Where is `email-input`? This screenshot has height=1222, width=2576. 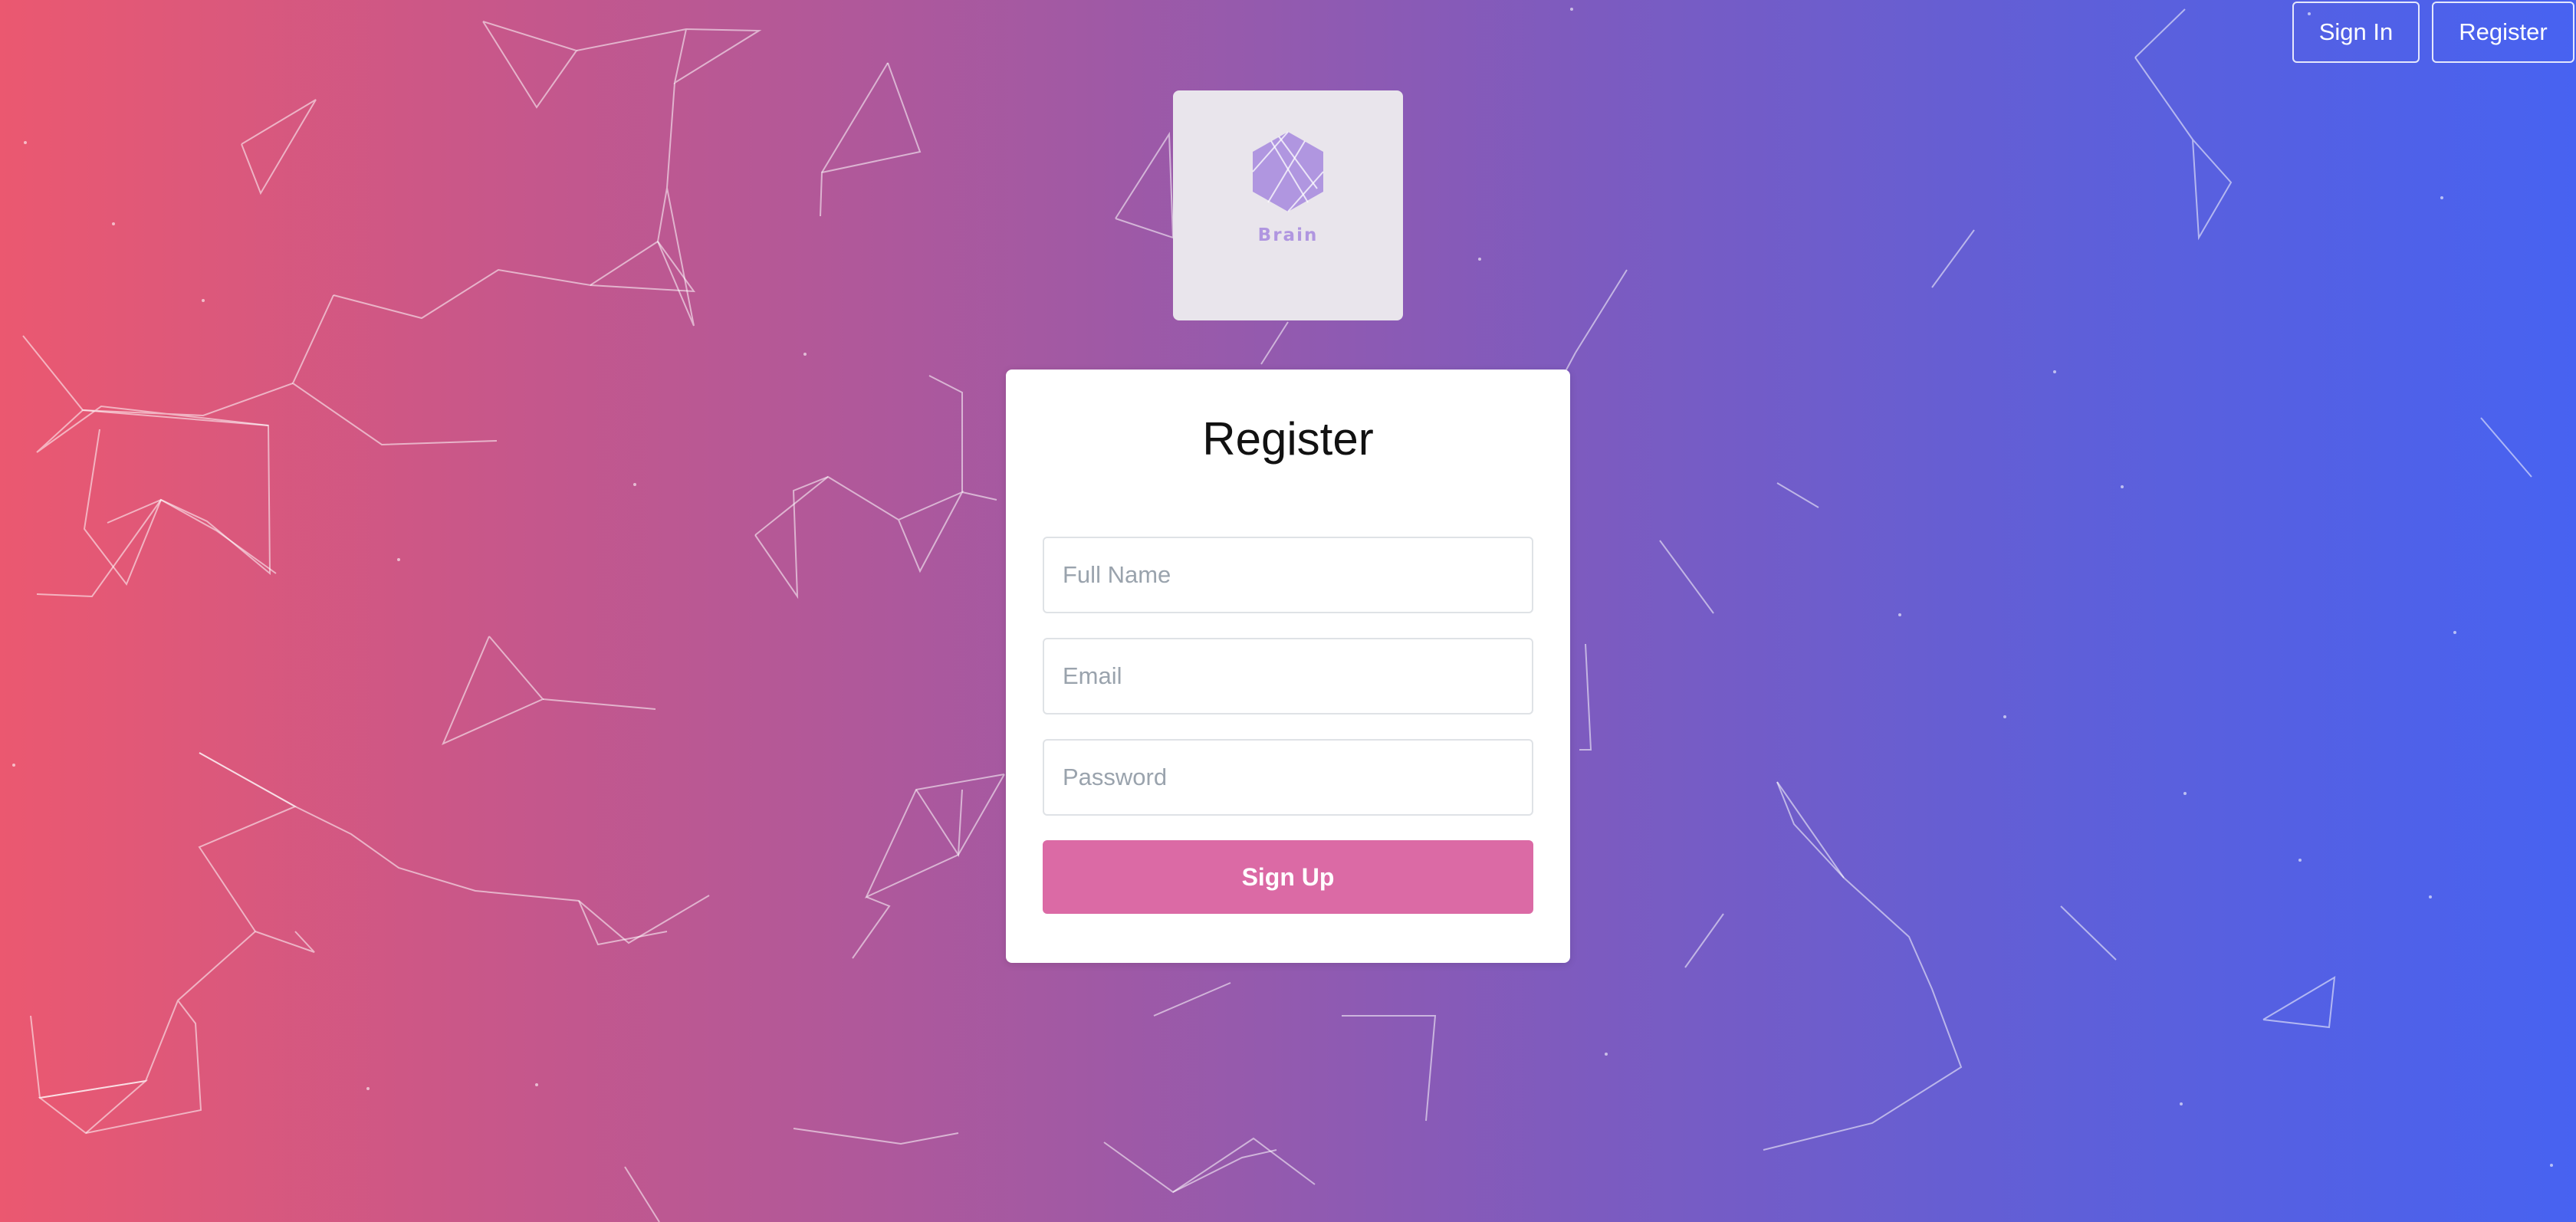 email-input is located at coordinates (1288, 676).